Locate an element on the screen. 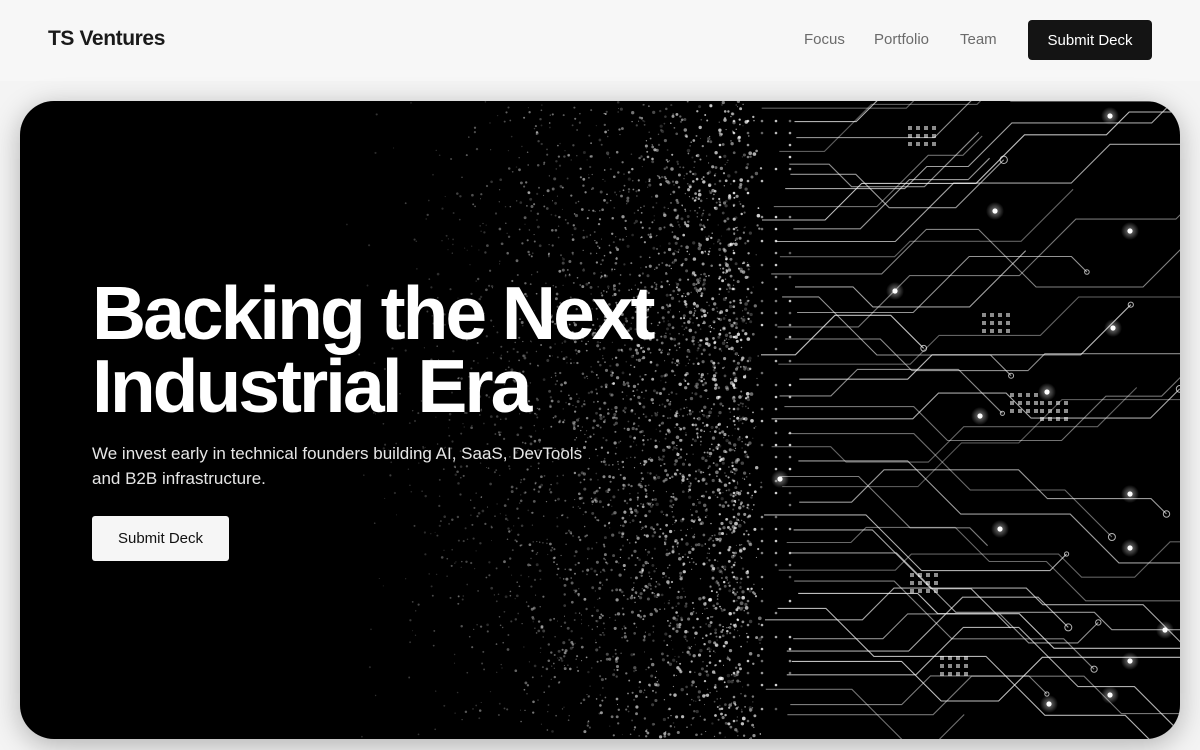 The image size is (1200, 750). brand-logo-text: TS Ventures is located at coordinates (106, 39).